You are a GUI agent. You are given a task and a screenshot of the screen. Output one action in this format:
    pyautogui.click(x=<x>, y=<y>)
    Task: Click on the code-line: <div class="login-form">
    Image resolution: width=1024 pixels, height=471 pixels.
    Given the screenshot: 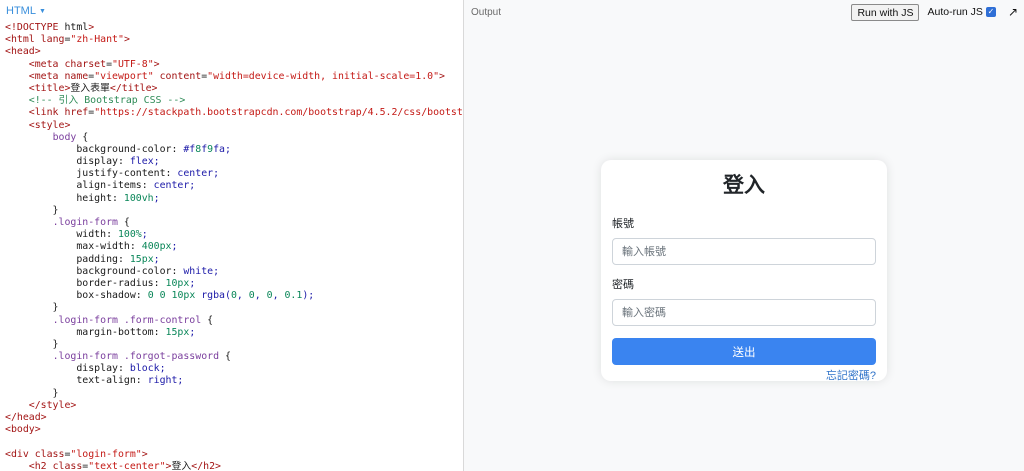 What is the action you would take?
    pyautogui.click(x=76, y=454)
    